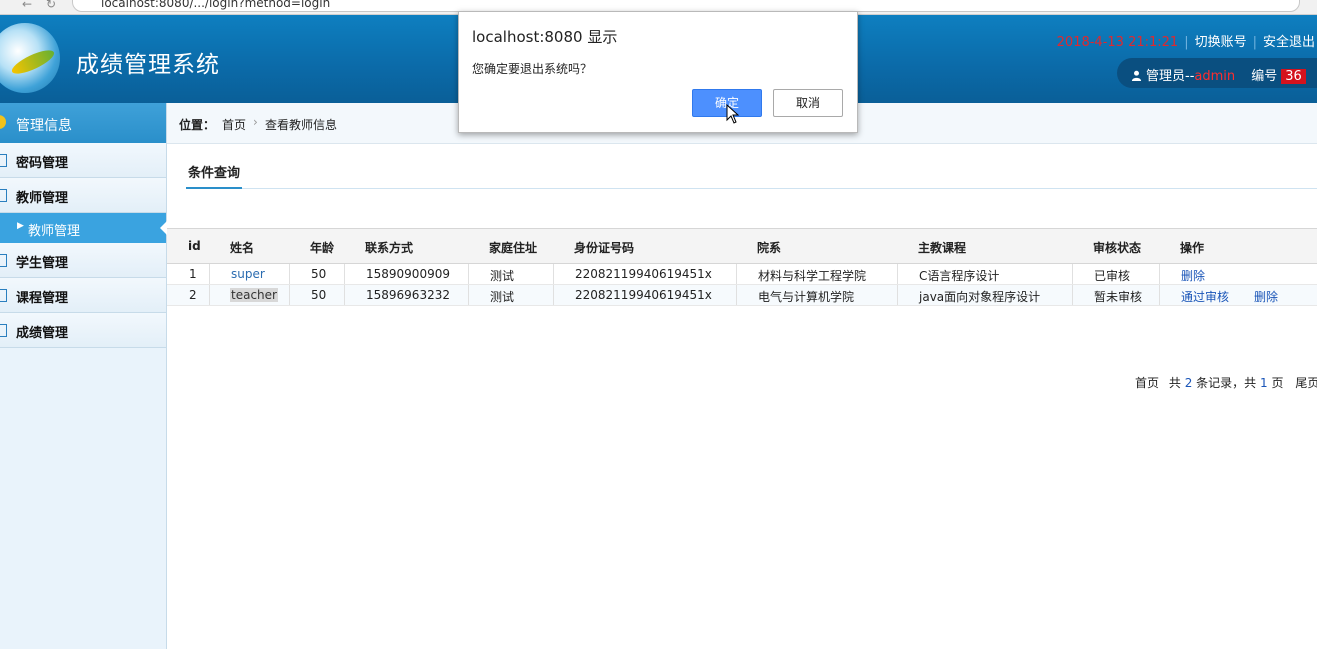 The image size is (1317, 649). What do you see at coordinates (980, 297) in the screenshot?
I see `cell-course: java面向对象程序设计` at bounding box center [980, 297].